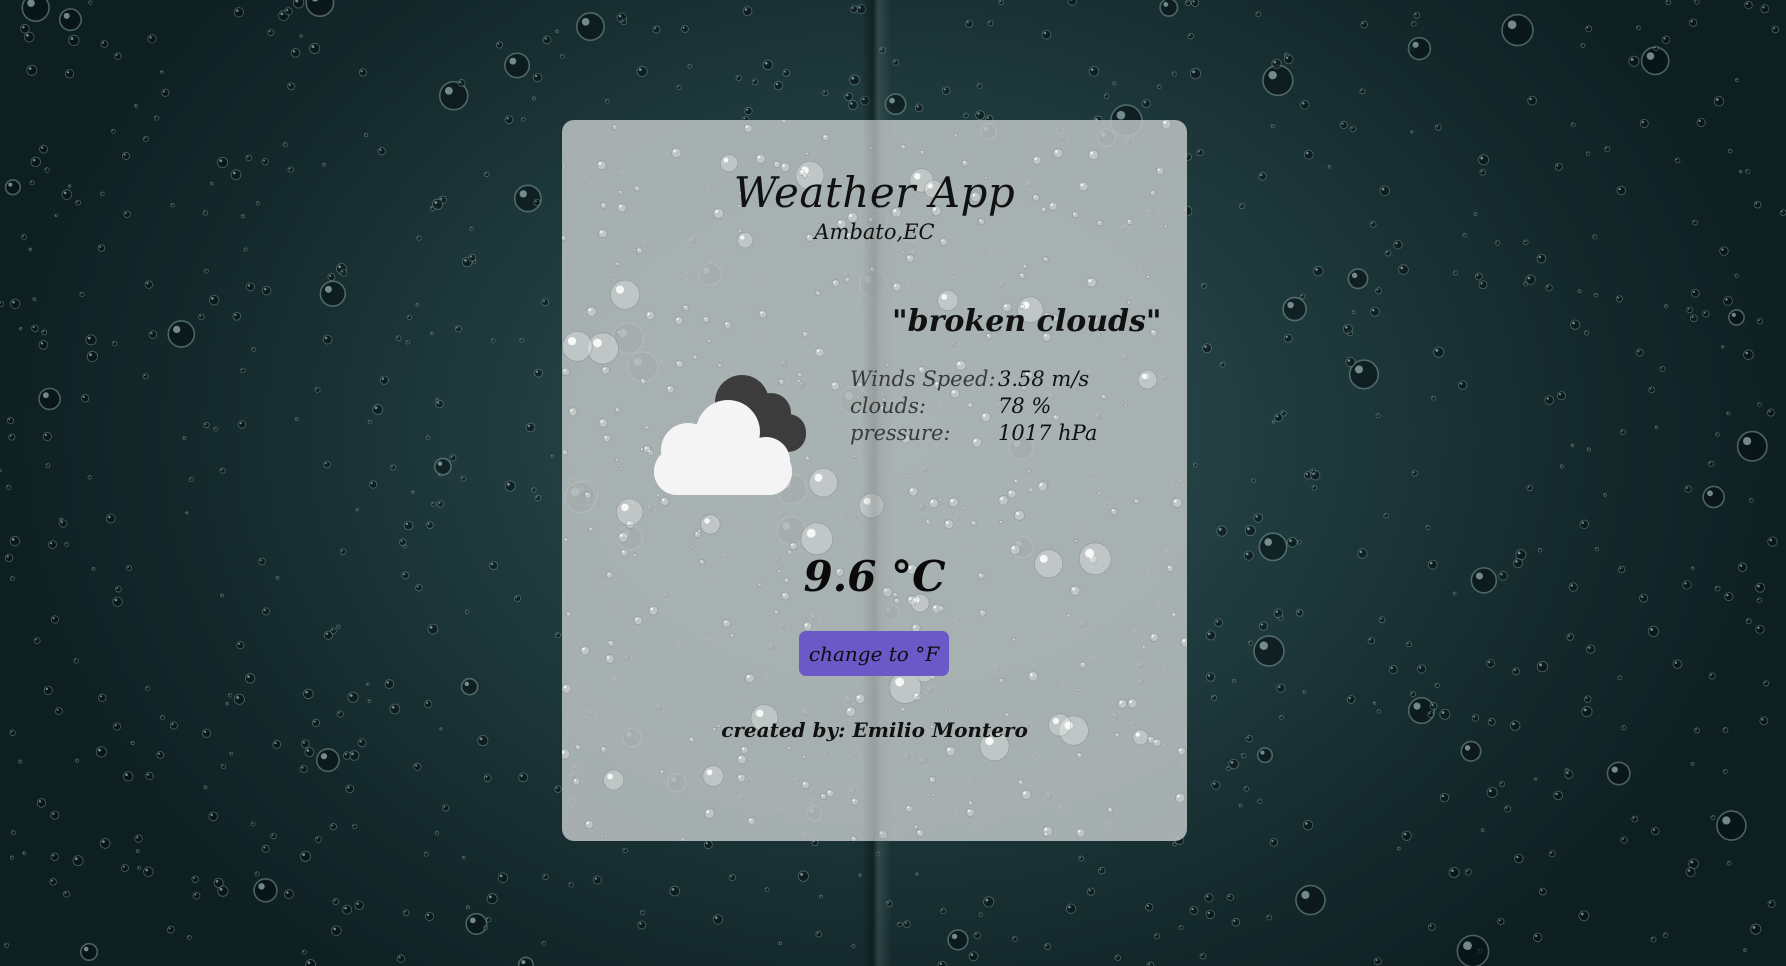 The image size is (1786, 966). What do you see at coordinates (1044, 379) in the screenshot?
I see `wind-speed-value: 3.58 m/s` at bounding box center [1044, 379].